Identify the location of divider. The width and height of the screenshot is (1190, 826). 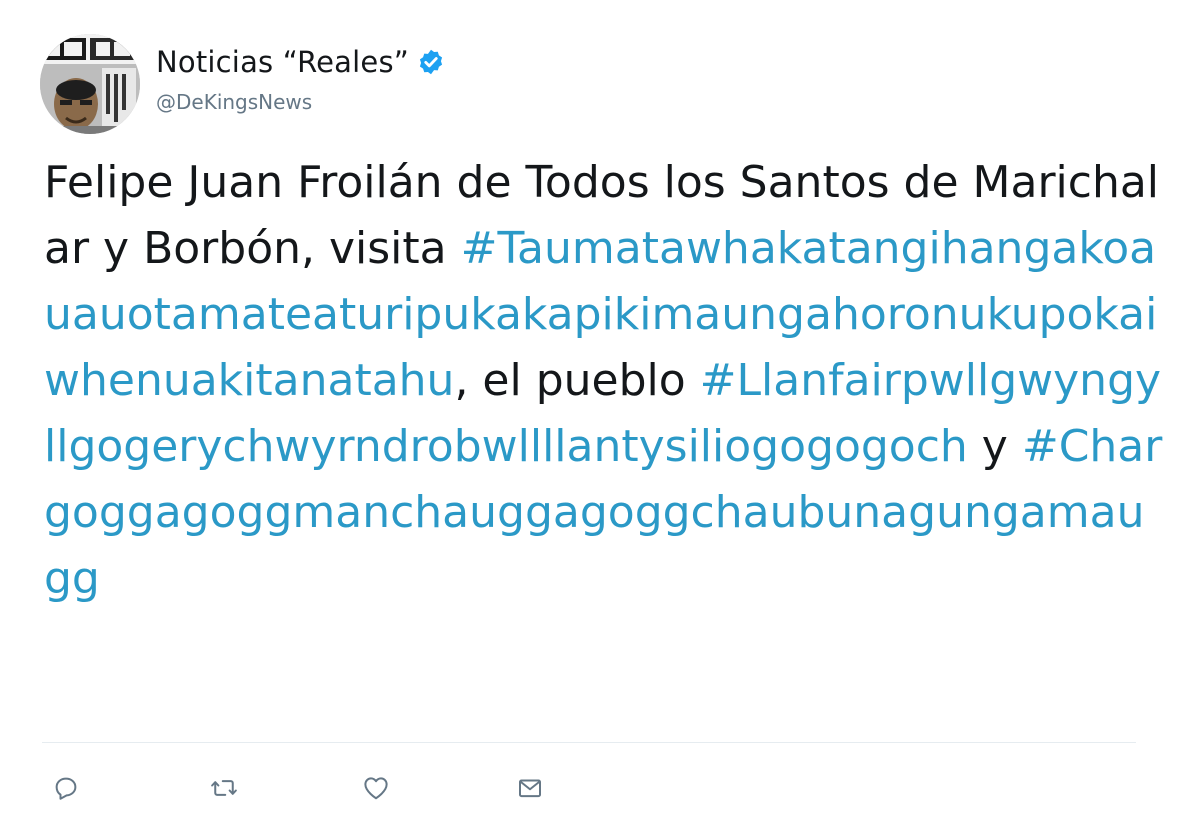
(589, 742).